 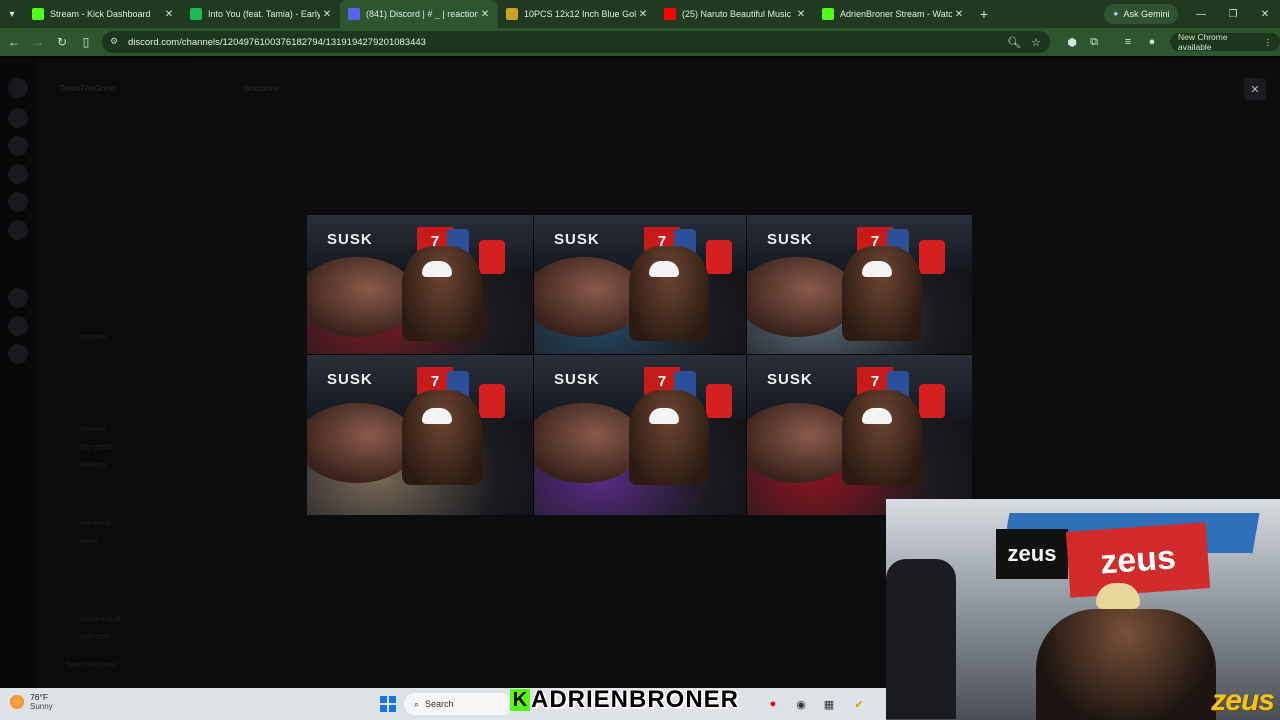 I want to click on side-panel-icon: ▯, so click(x=86, y=42).